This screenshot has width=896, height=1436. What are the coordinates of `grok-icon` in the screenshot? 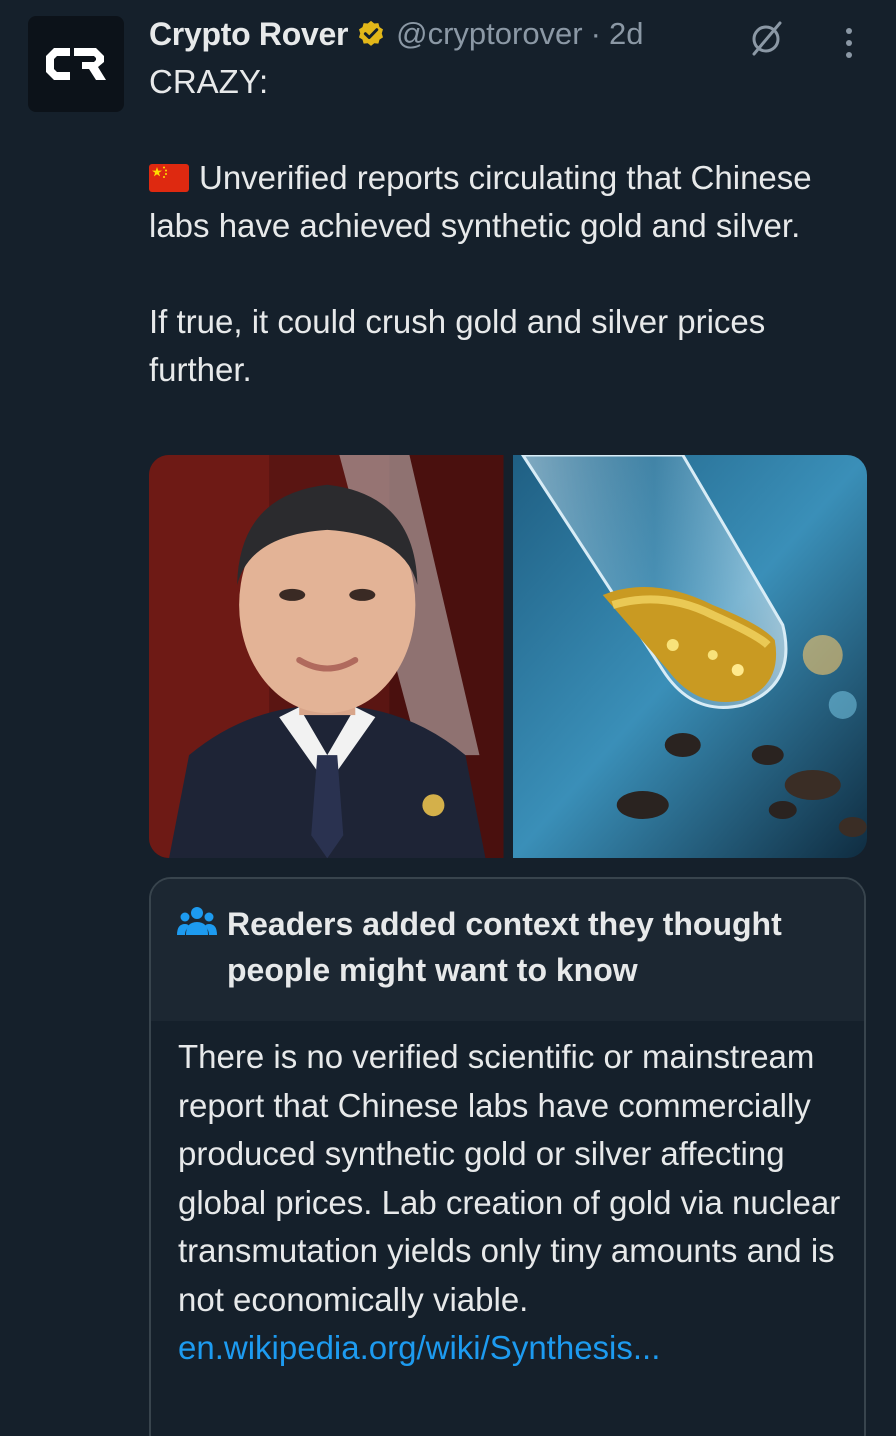 It's located at (766, 38).